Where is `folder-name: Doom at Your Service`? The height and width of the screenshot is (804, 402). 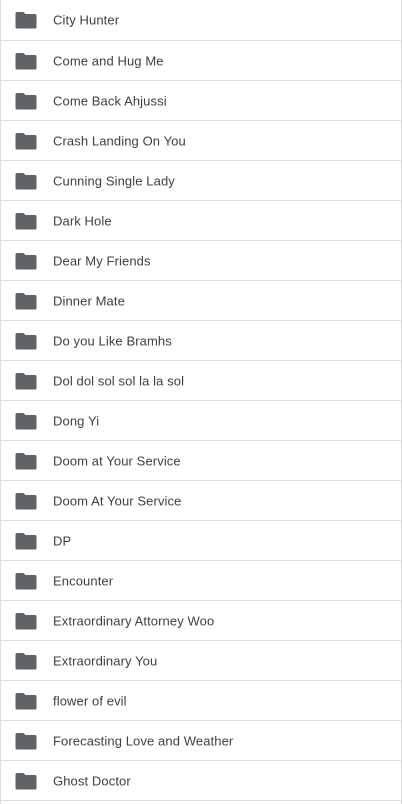
folder-name: Doom at Your Service is located at coordinates (117, 460).